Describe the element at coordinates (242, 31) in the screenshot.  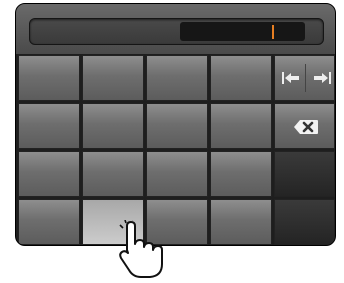
I see `entry-text-area` at that location.